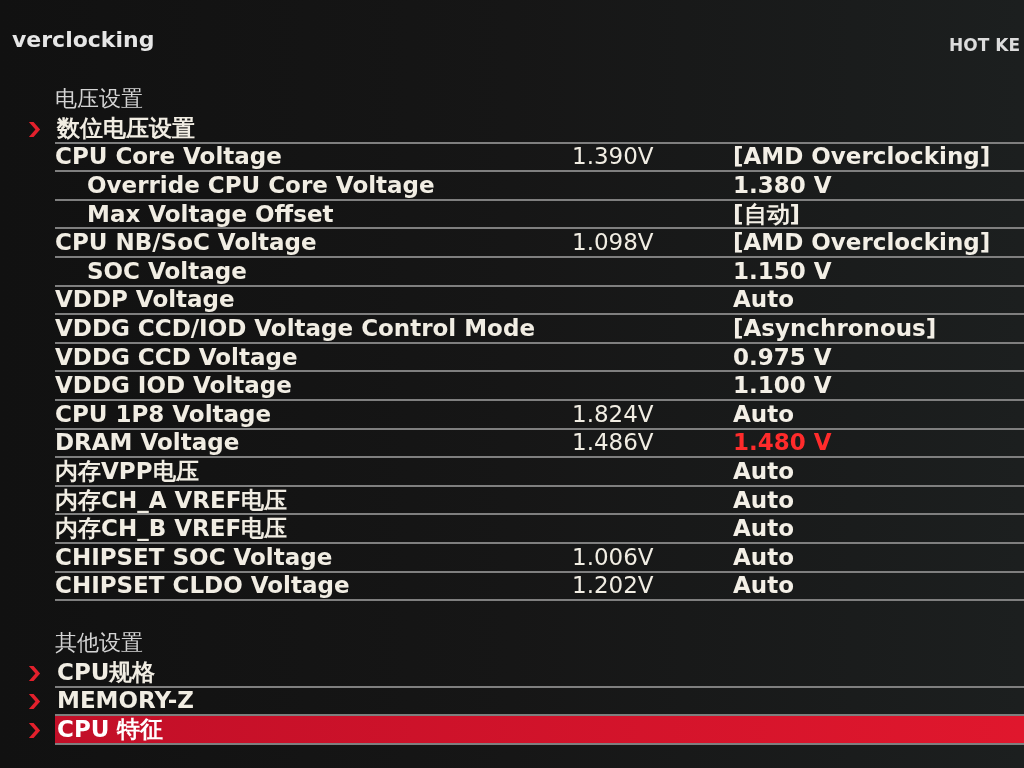 The image size is (1024, 768). Describe the element at coordinates (613, 586) in the screenshot. I see `voltage-reading: 1.202V` at that location.